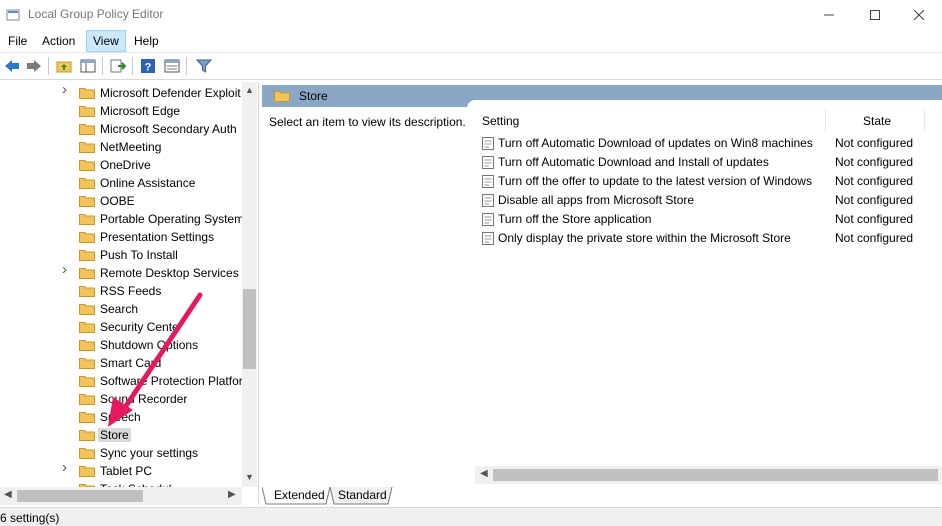 The width and height of the screenshot is (942, 526). I want to click on properties-view-button, so click(172, 66).